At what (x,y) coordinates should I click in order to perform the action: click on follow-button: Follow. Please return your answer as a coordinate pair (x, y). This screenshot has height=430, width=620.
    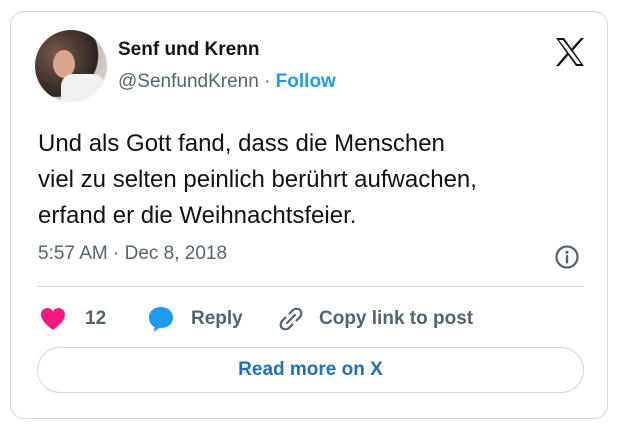
    Looking at the image, I should click on (306, 81).